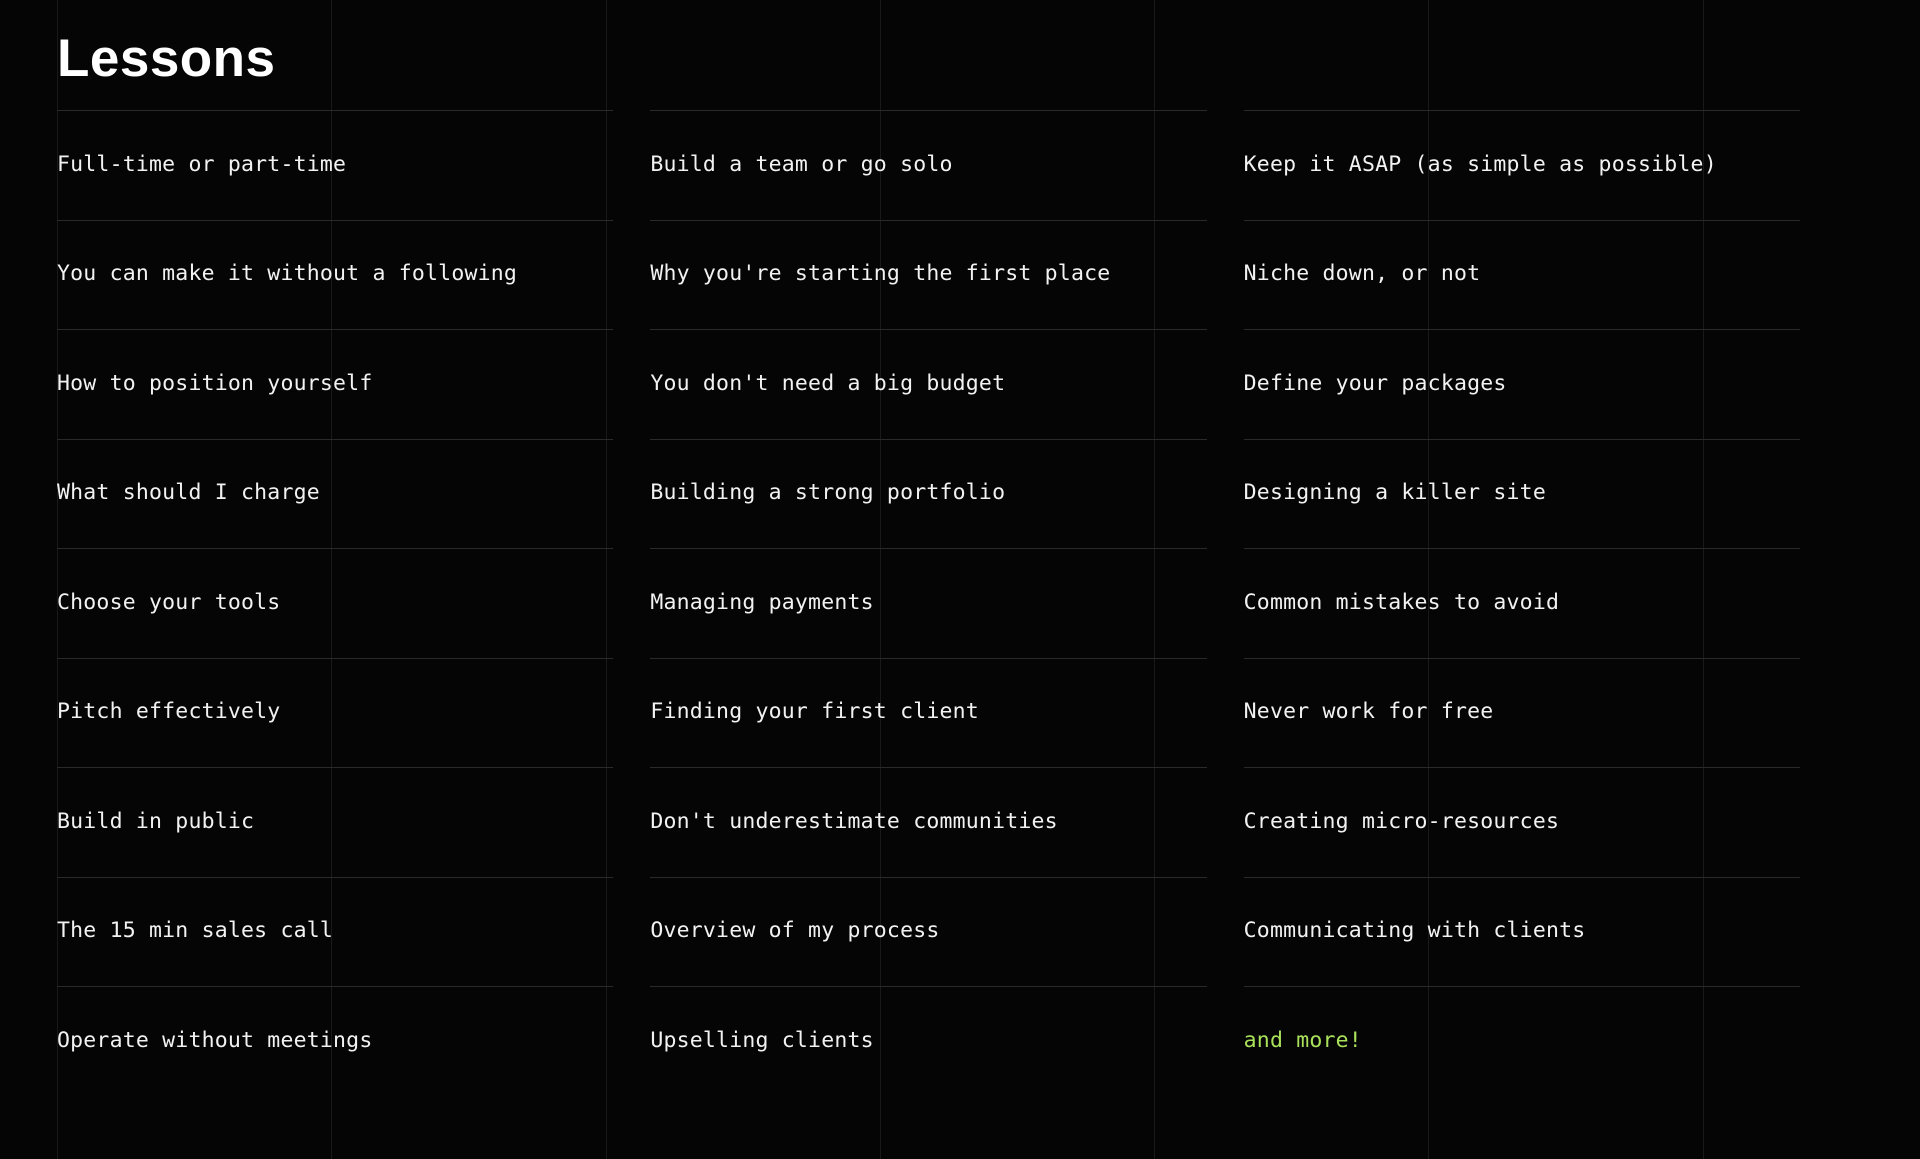 The image size is (1920, 1159). What do you see at coordinates (1375, 383) in the screenshot?
I see `lesson-label: Define your packages` at bounding box center [1375, 383].